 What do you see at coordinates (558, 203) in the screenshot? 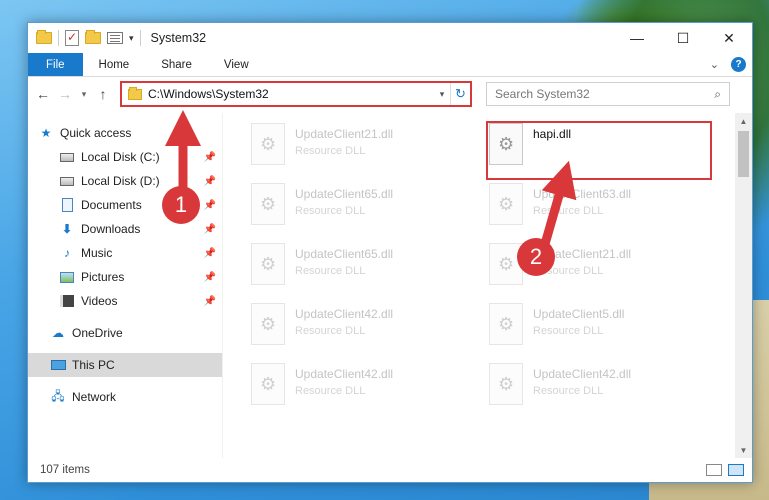
I see `arrow-to-hapi-dll` at bounding box center [558, 203].